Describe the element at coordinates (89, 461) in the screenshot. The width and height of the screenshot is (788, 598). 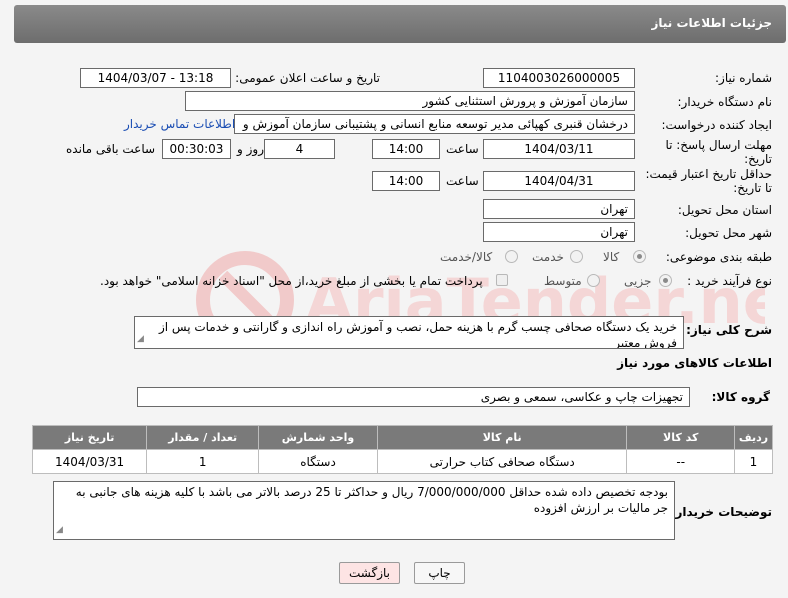
I see `cell-need-date: 1404/03/31` at that location.